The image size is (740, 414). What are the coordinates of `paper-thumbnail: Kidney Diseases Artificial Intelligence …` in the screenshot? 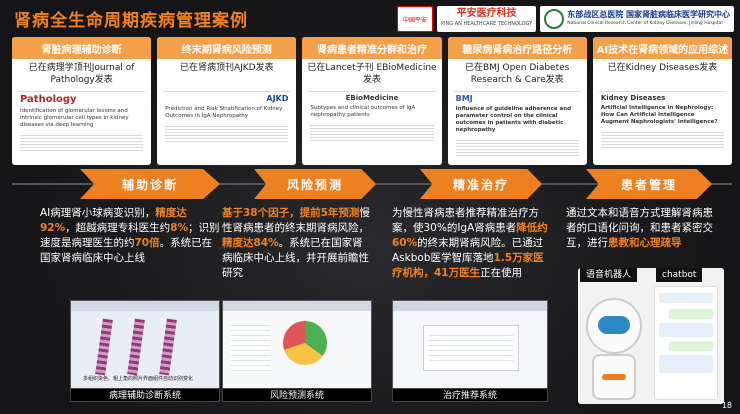 It's located at (662, 125).